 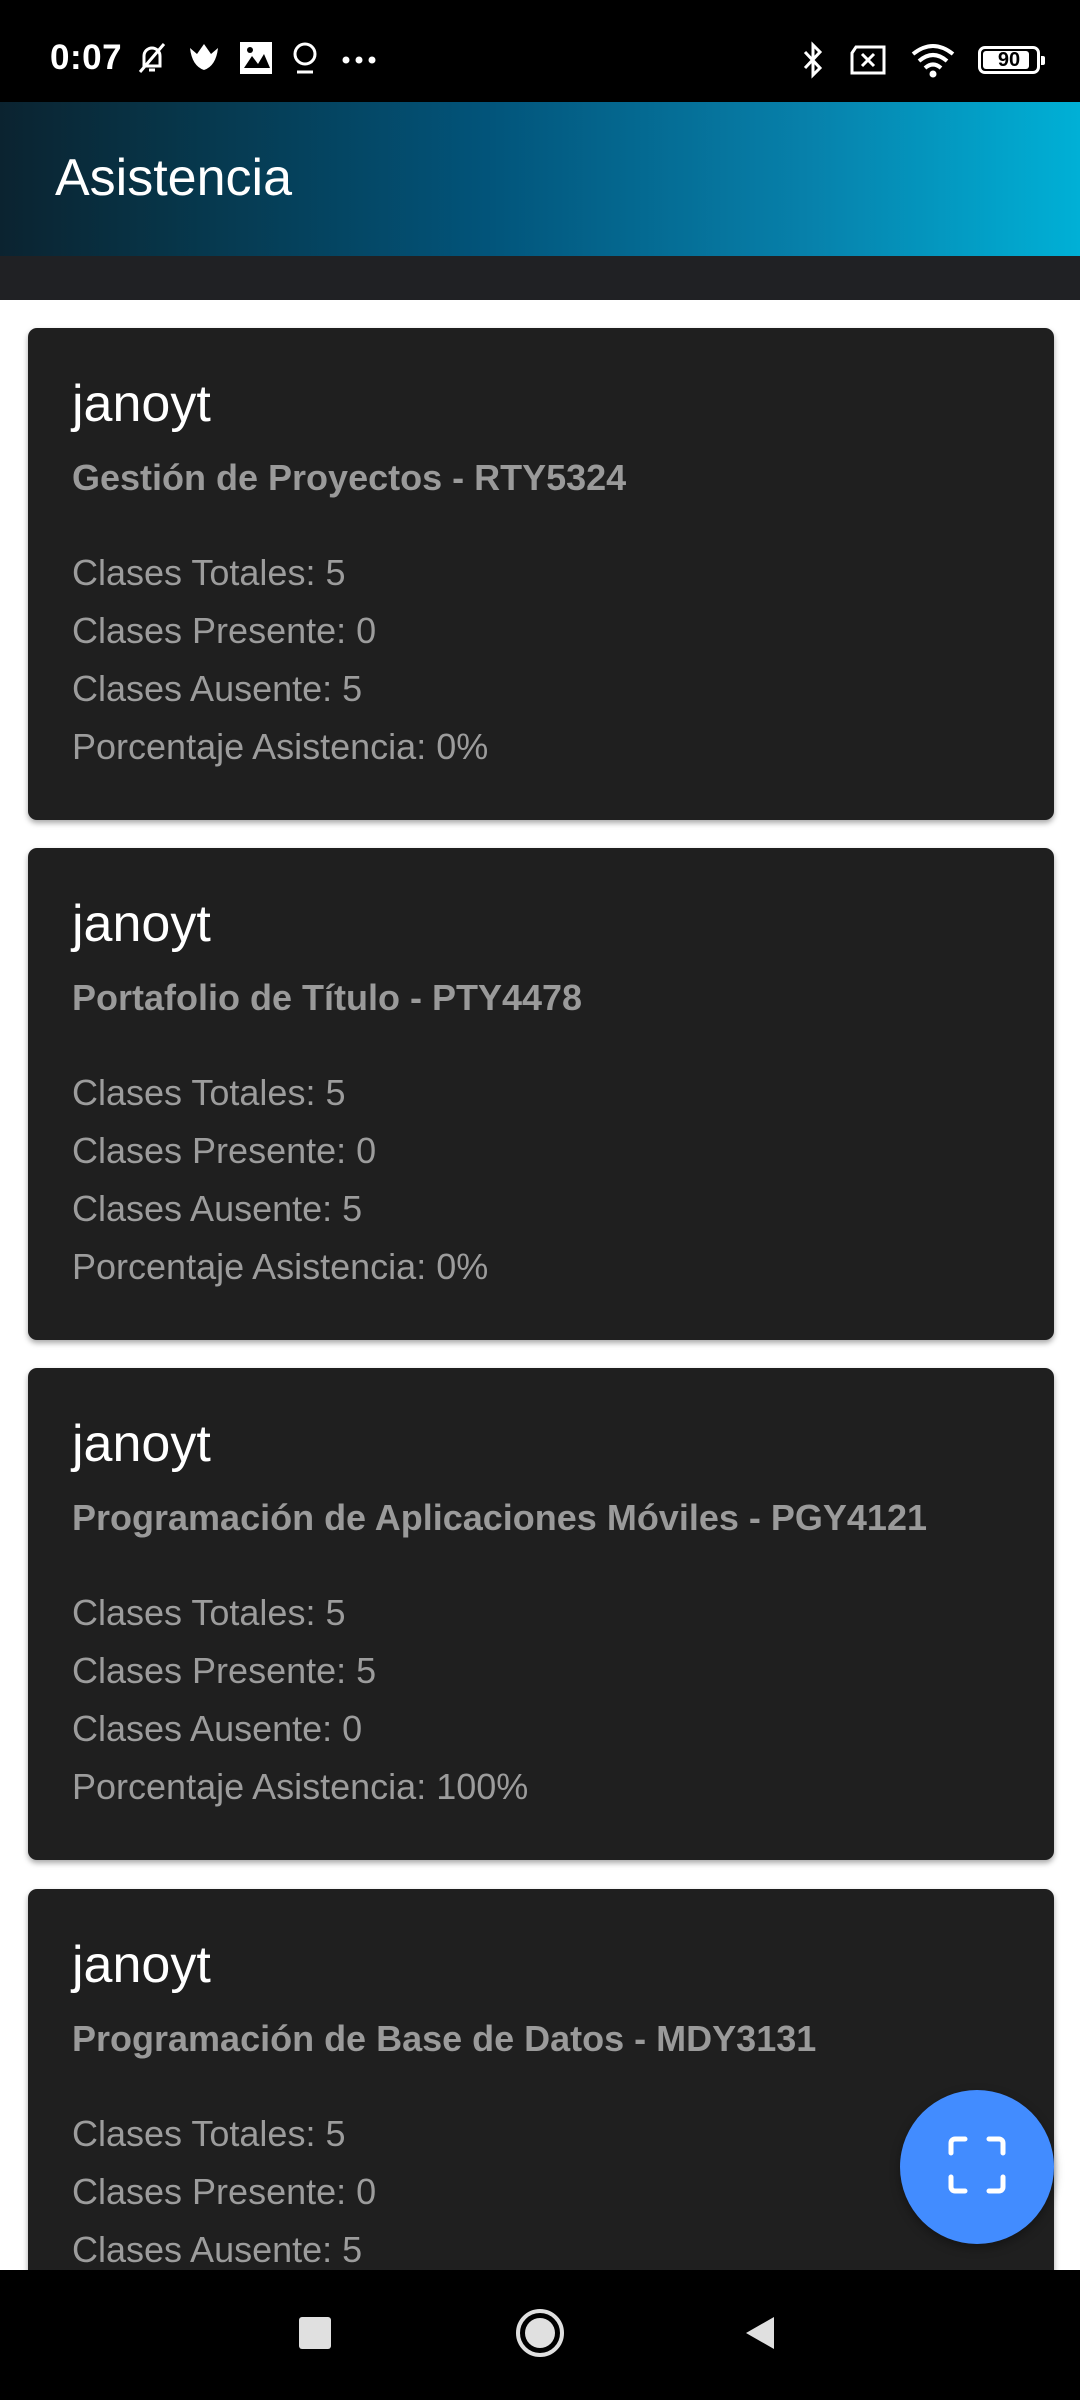 What do you see at coordinates (300, 1786) in the screenshot?
I see `stat-attendance-percent: Porcentaje Asistencia: 100%` at bounding box center [300, 1786].